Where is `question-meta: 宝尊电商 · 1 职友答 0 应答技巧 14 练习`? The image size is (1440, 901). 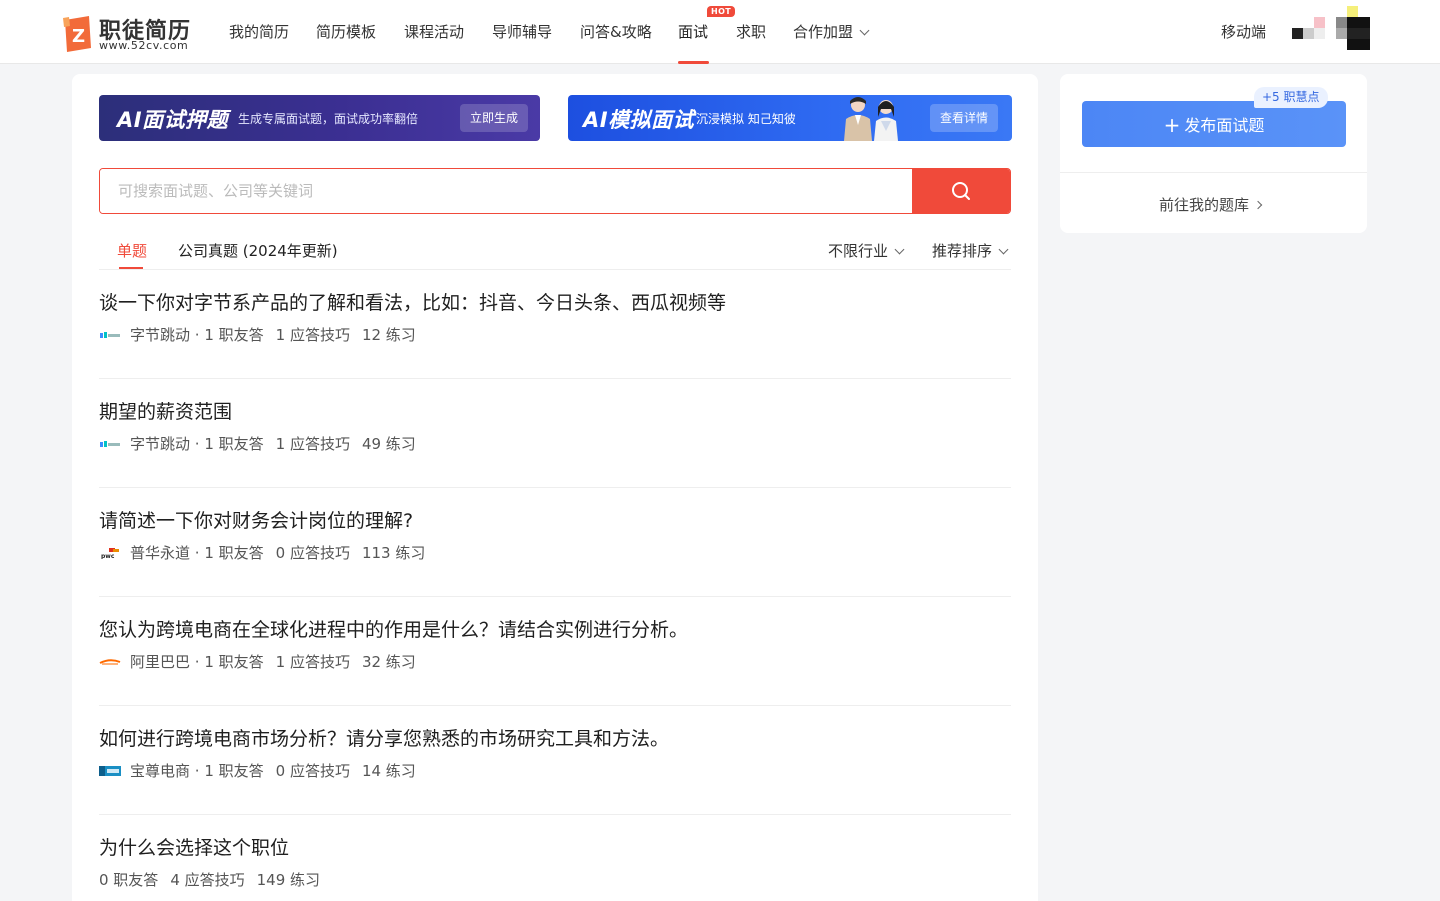 question-meta: 宝尊电商 · 1 职友答 0 应答技巧 14 练习 is located at coordinates (257, 770).